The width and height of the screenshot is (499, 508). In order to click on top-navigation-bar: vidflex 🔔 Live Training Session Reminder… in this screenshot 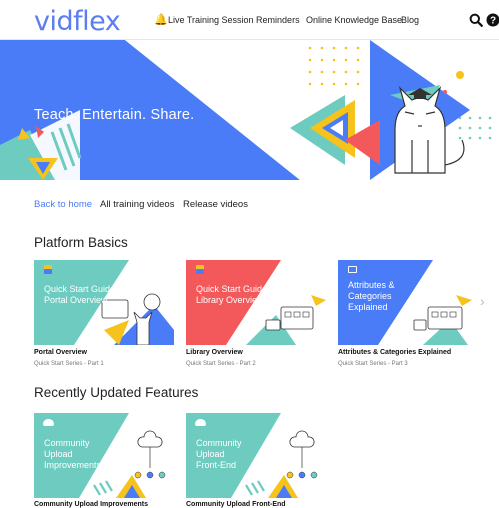, I will do `click(249, 20)`.